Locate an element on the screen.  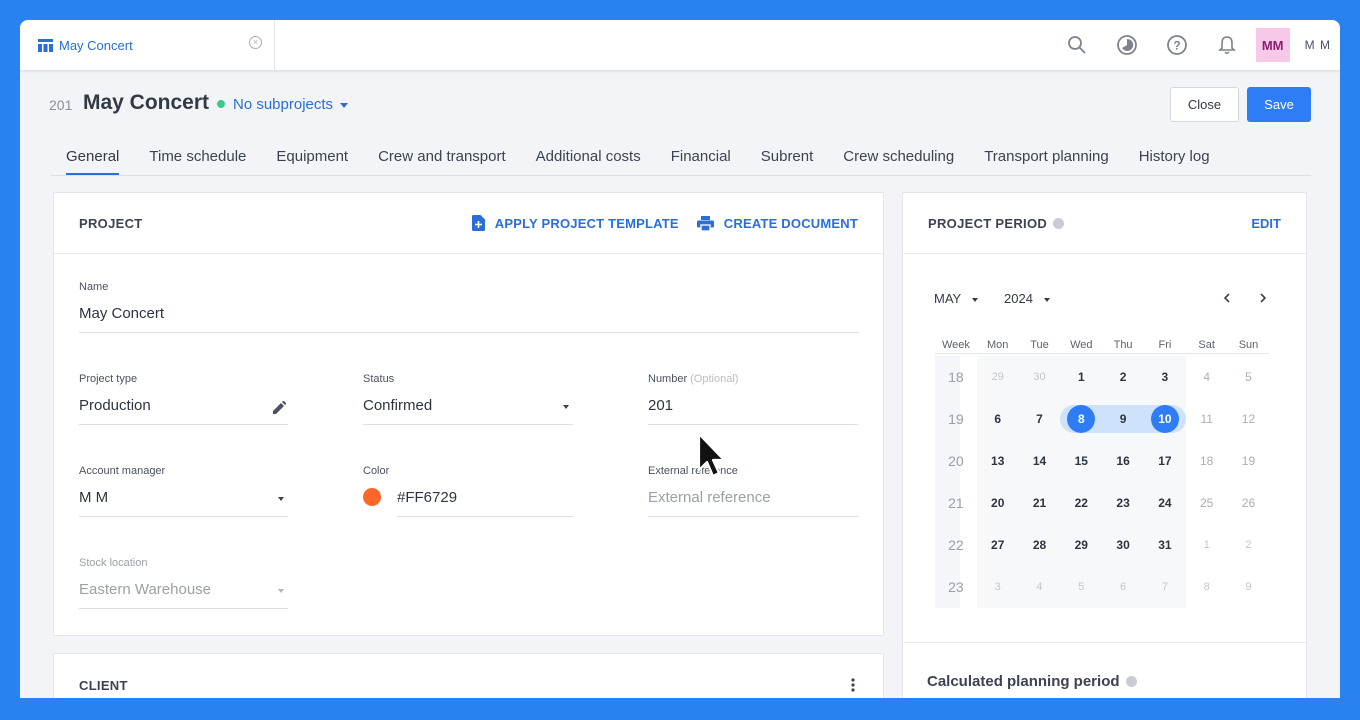
account-manager-field: Account manager M M is located at coordinates (183, 492).